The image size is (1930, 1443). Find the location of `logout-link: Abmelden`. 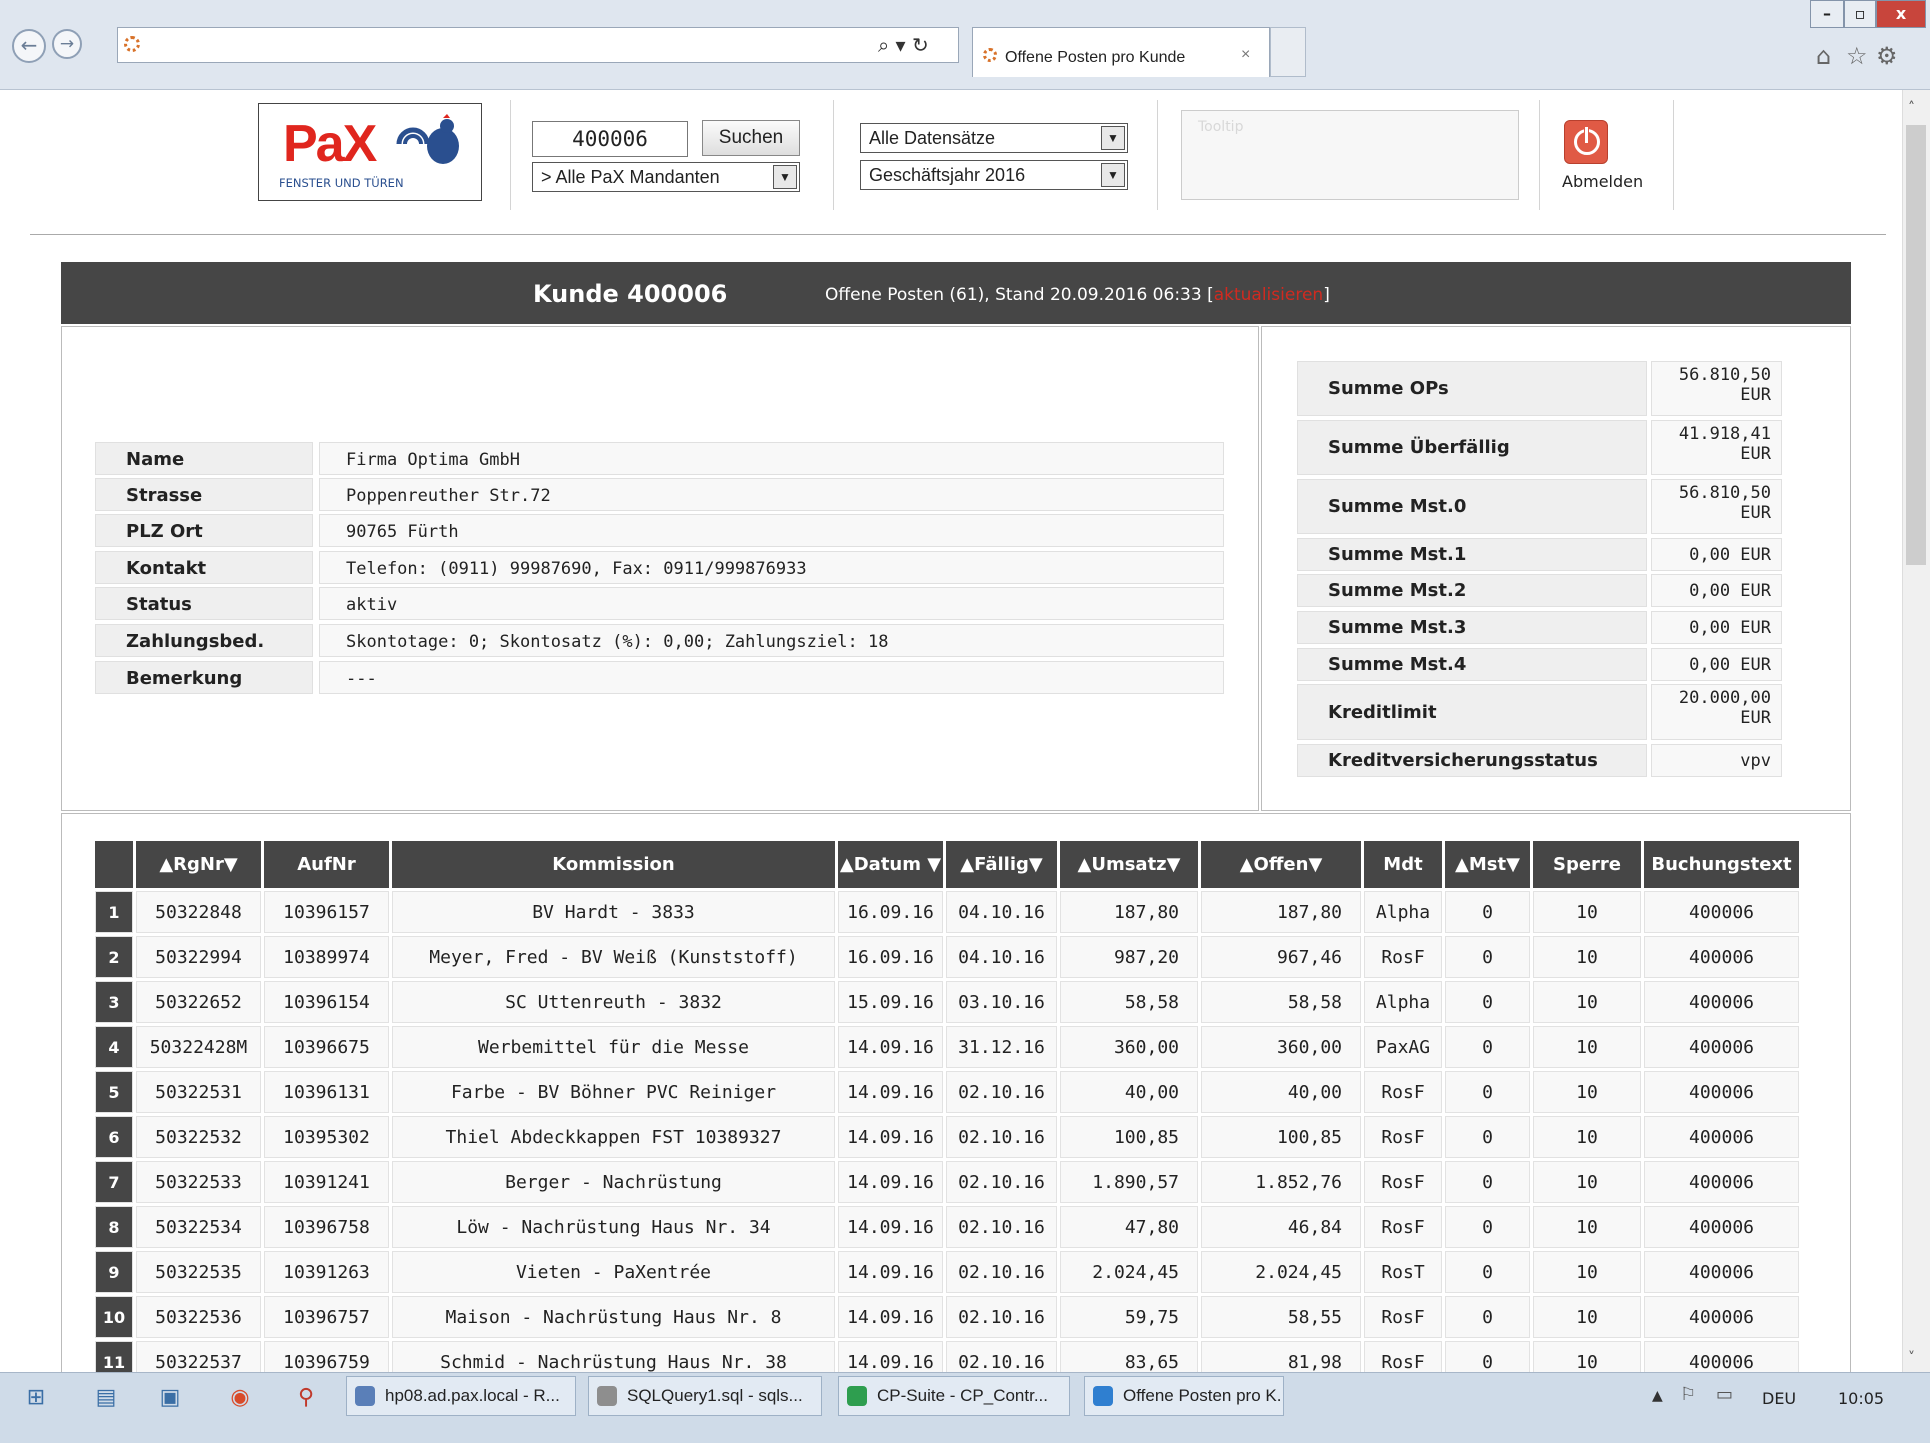

logout-link: Abmelden is located at coordinates (1602, 181).